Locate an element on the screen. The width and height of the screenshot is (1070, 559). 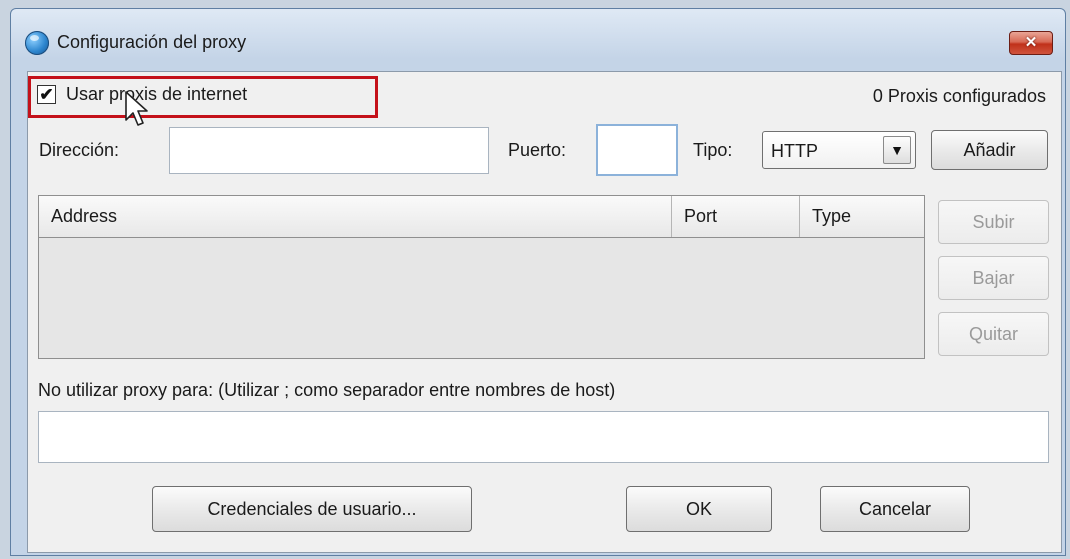
type-select-value: HTTP is located at coordinates (794, 151).